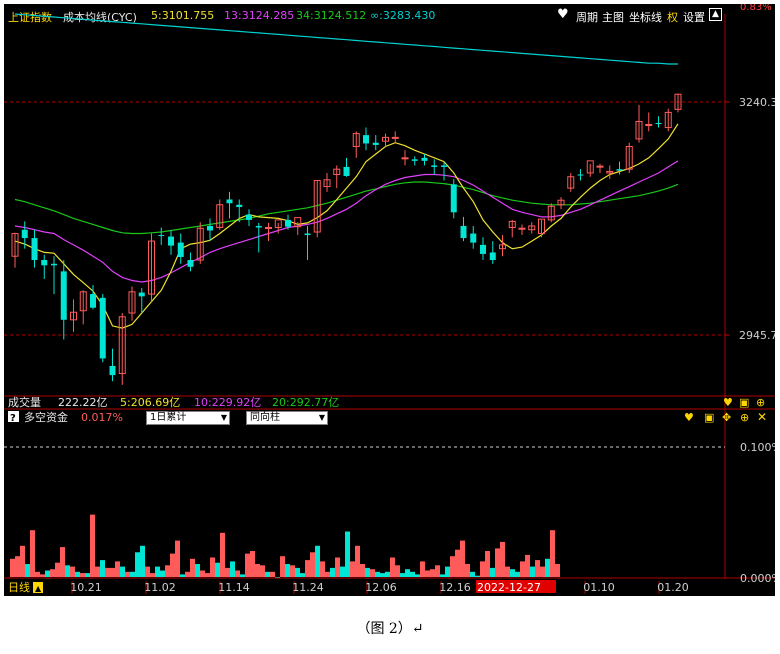 The height and width of the screenshot is (654, 780). What do you see at coordinates (726, 417) in the screenshot?
I see `fund-move-icon: ✥` at bounding box center [726, 417].